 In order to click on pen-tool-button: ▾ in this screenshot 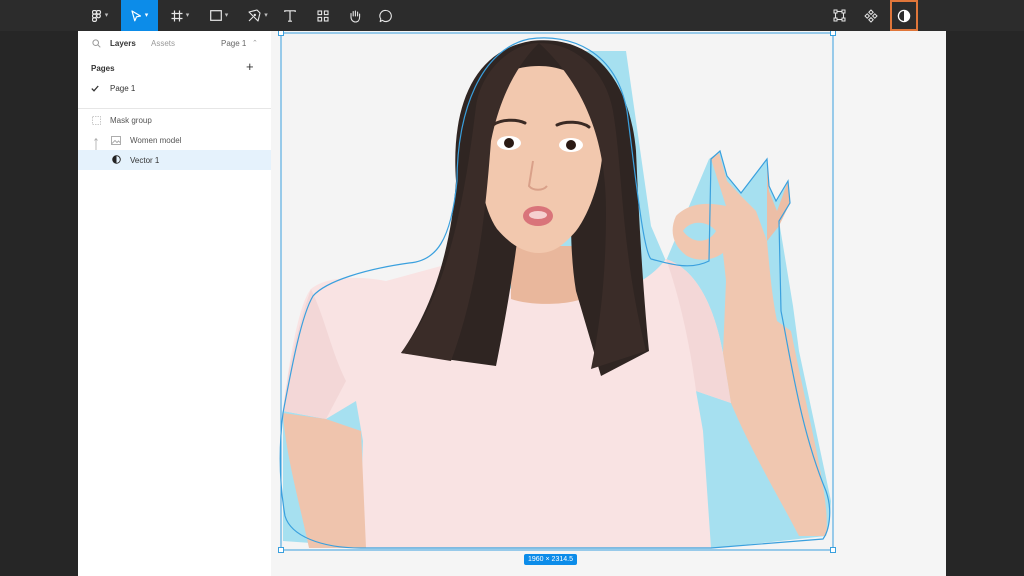, I will do `click(258, 15)`.